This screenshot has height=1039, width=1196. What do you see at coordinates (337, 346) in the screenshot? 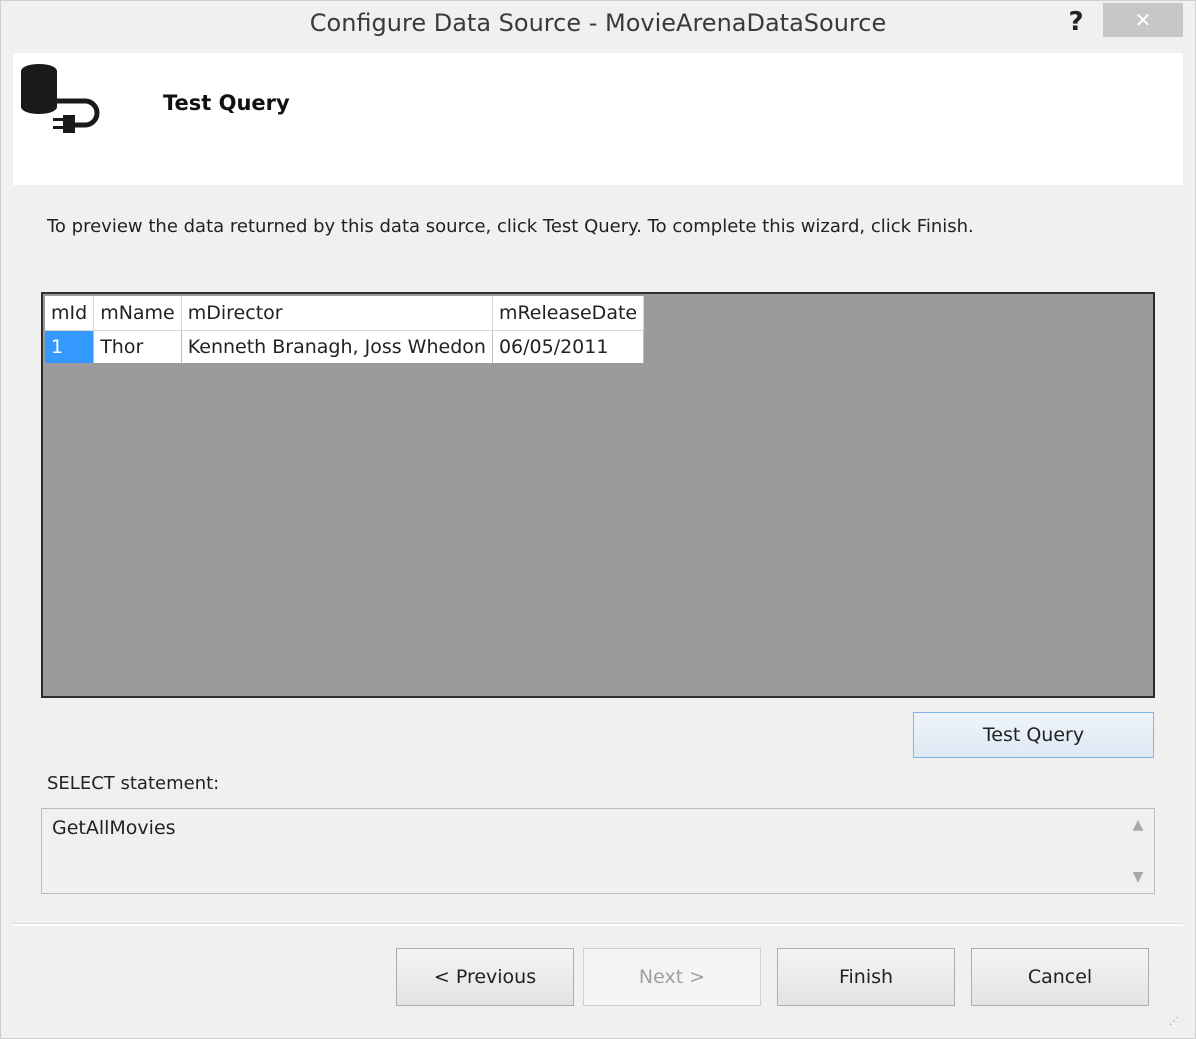
I see `cell-mdirector: Kenneth Branagh, Joss Whedon` at bounding box center [337, 346].